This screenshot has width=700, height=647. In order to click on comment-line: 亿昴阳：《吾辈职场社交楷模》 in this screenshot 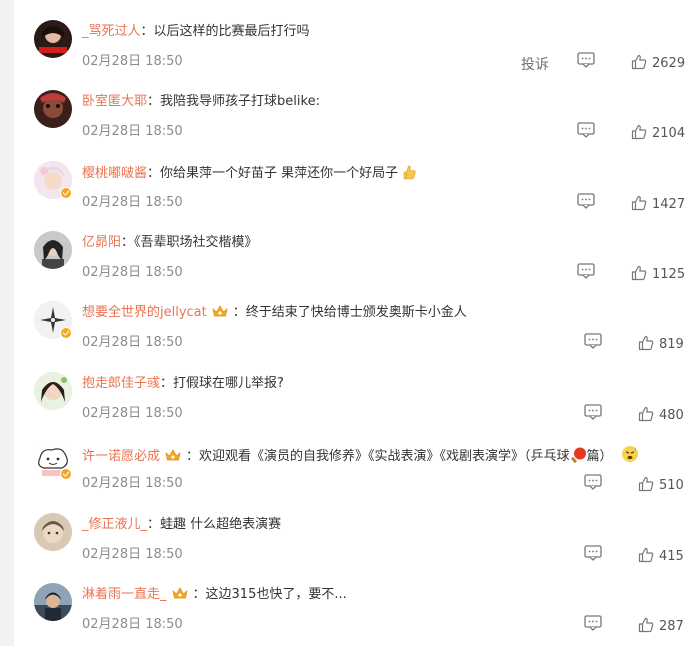, I will do `click(170, 243)`.